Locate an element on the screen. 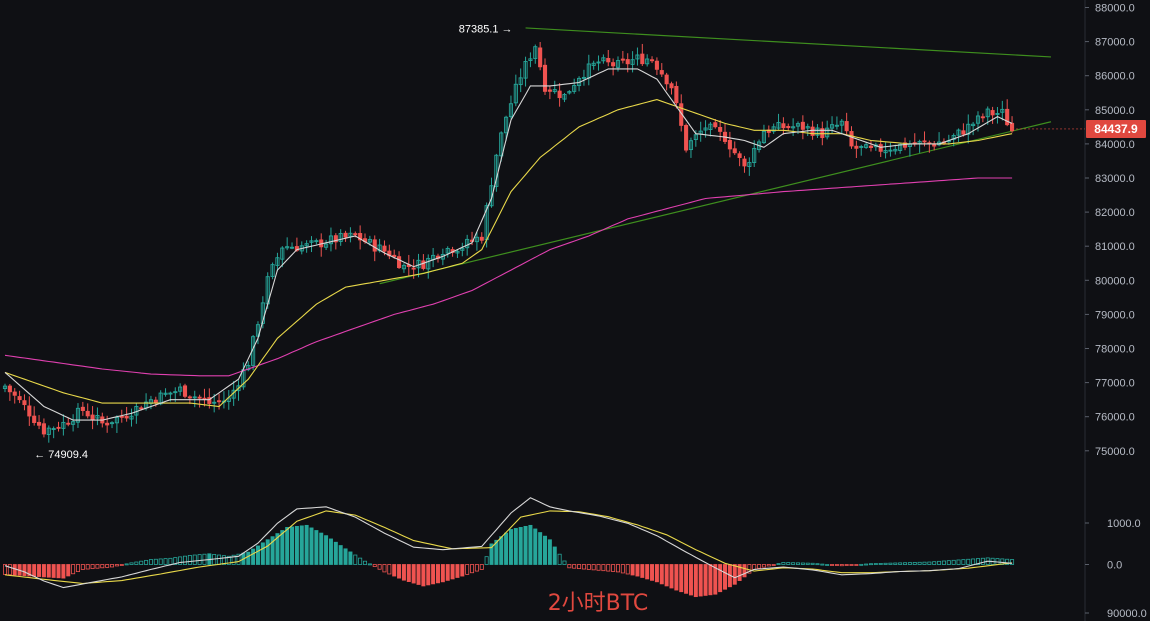  current-price-value: 84437.9 is located at coordinates (1116, 129).